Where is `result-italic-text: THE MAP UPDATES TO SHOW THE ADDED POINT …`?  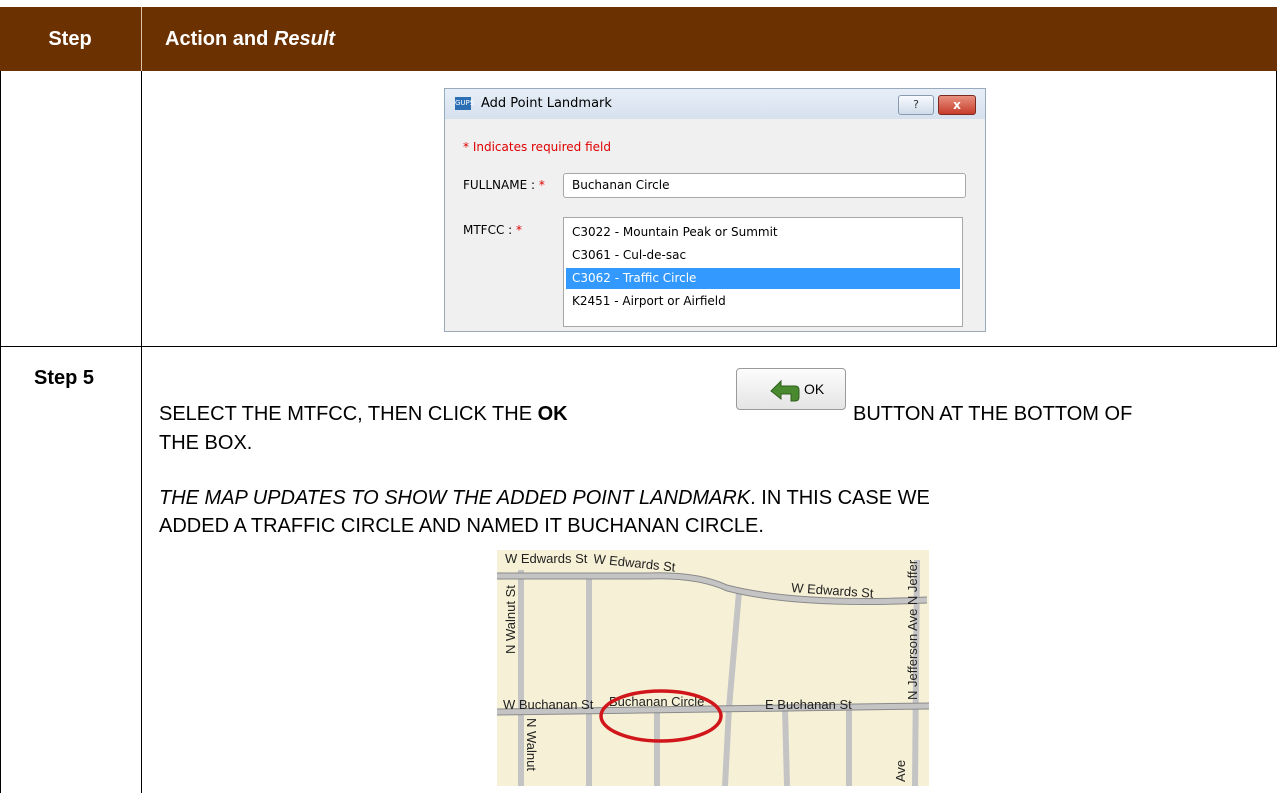
result-italic-text: THE MAP UPDATES TO SHOW THE ADDED POINT … is located at coordinates (455, 498).